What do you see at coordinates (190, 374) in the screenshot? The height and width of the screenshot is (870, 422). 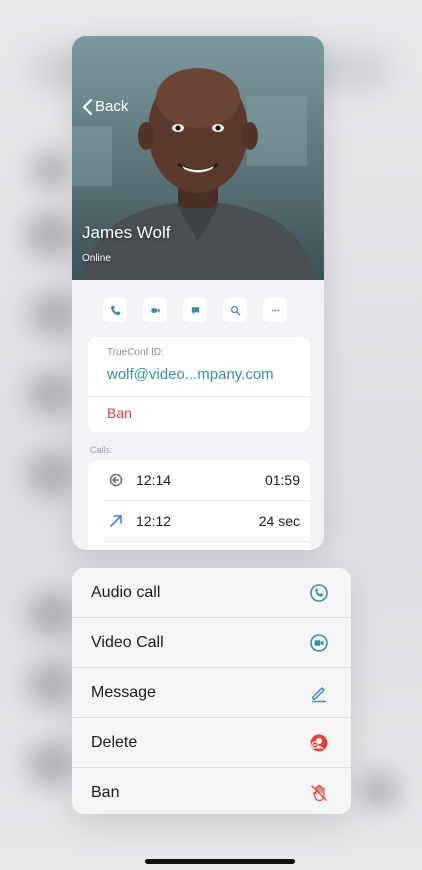 I see `trueconf-id-value: wolf@video...mpany.com` at bounding box center [190, 374].